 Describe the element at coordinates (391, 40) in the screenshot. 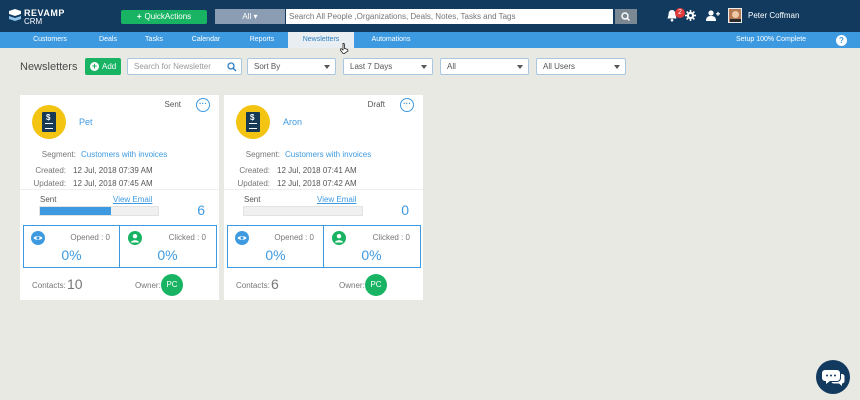

I see `nav-automations: Automations` at that location.